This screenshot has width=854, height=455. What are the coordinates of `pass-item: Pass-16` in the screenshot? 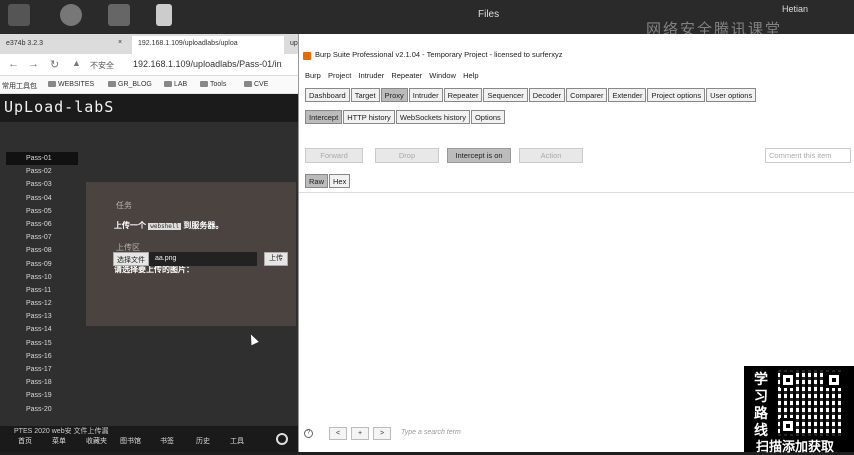 It's located at (42, 356).